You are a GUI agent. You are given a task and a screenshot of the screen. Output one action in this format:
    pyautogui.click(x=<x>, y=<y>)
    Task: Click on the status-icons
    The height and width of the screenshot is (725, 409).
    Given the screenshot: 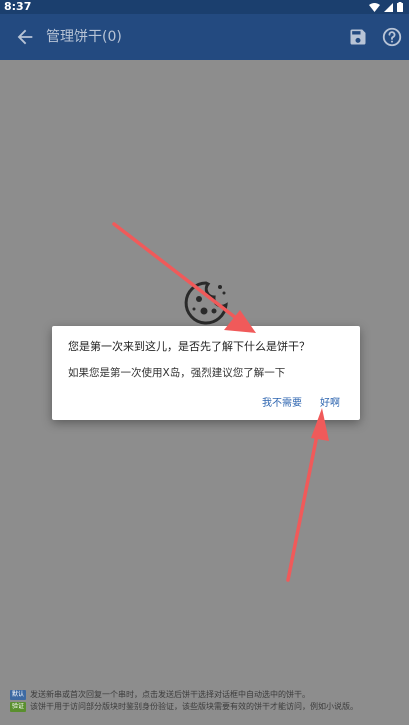 What is the action you would take?
    pyautogui.click(x=386, y=7)
    